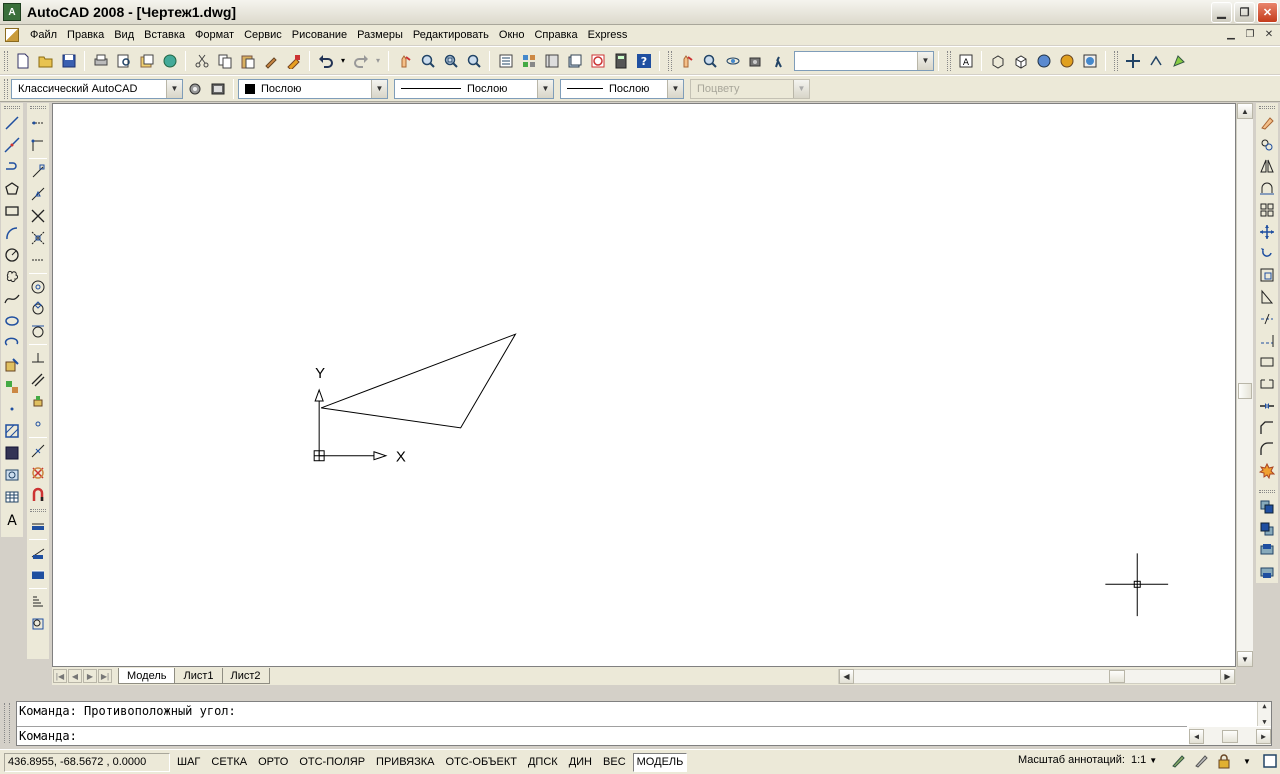 This screenshot has height=774, width=1280. What do you see at coordinates (12, 453) in the screenshot?
I see `gradient-icon` at bounding box center [12, 453].